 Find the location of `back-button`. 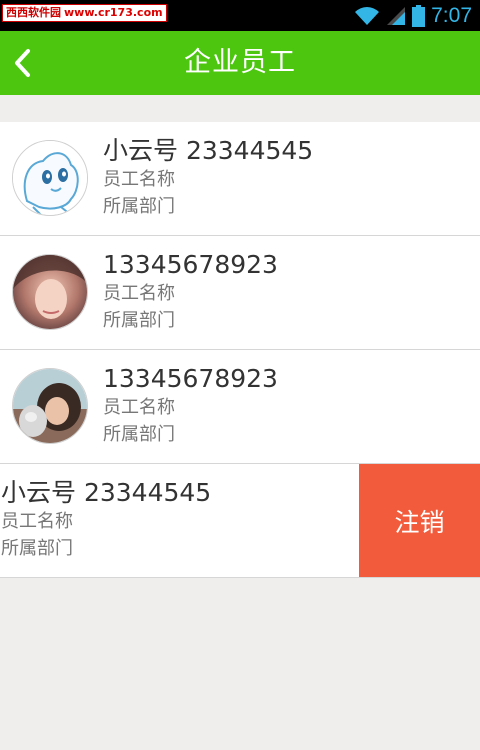

back-button is located at coordinates (26, 63).